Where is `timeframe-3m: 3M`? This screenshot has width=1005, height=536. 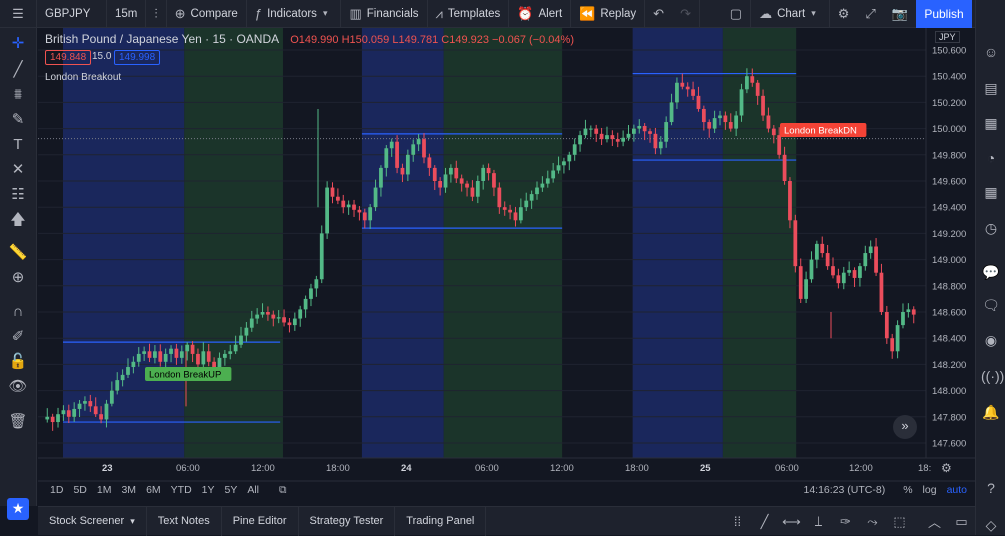 timeframe-3m: 3M is located at coordinates (128, 490).